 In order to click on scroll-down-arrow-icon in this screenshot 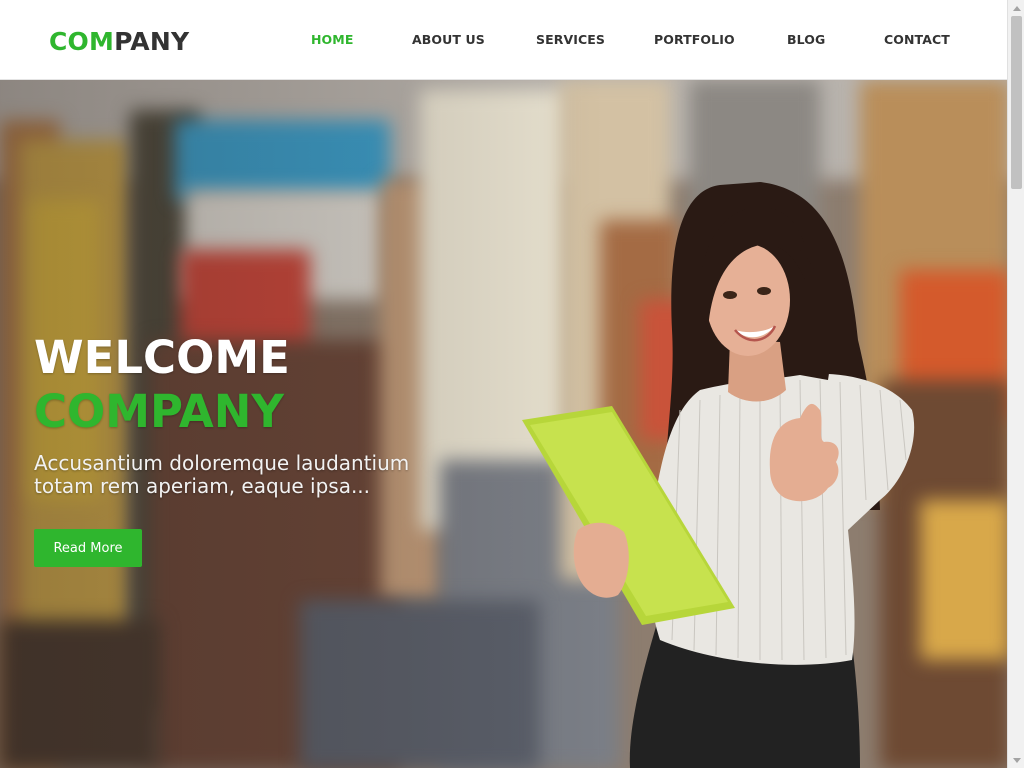, I will do `click(1016, 760)`.